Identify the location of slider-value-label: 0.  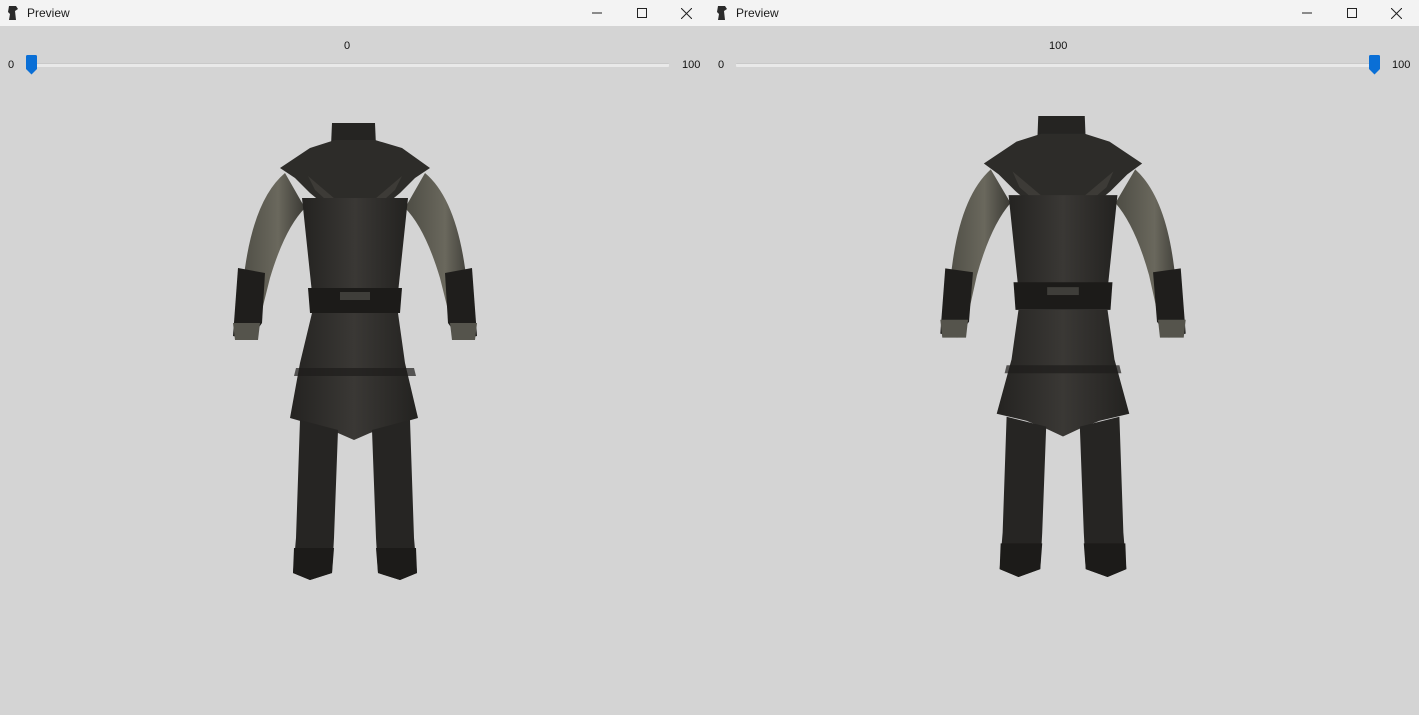
(347, 46).